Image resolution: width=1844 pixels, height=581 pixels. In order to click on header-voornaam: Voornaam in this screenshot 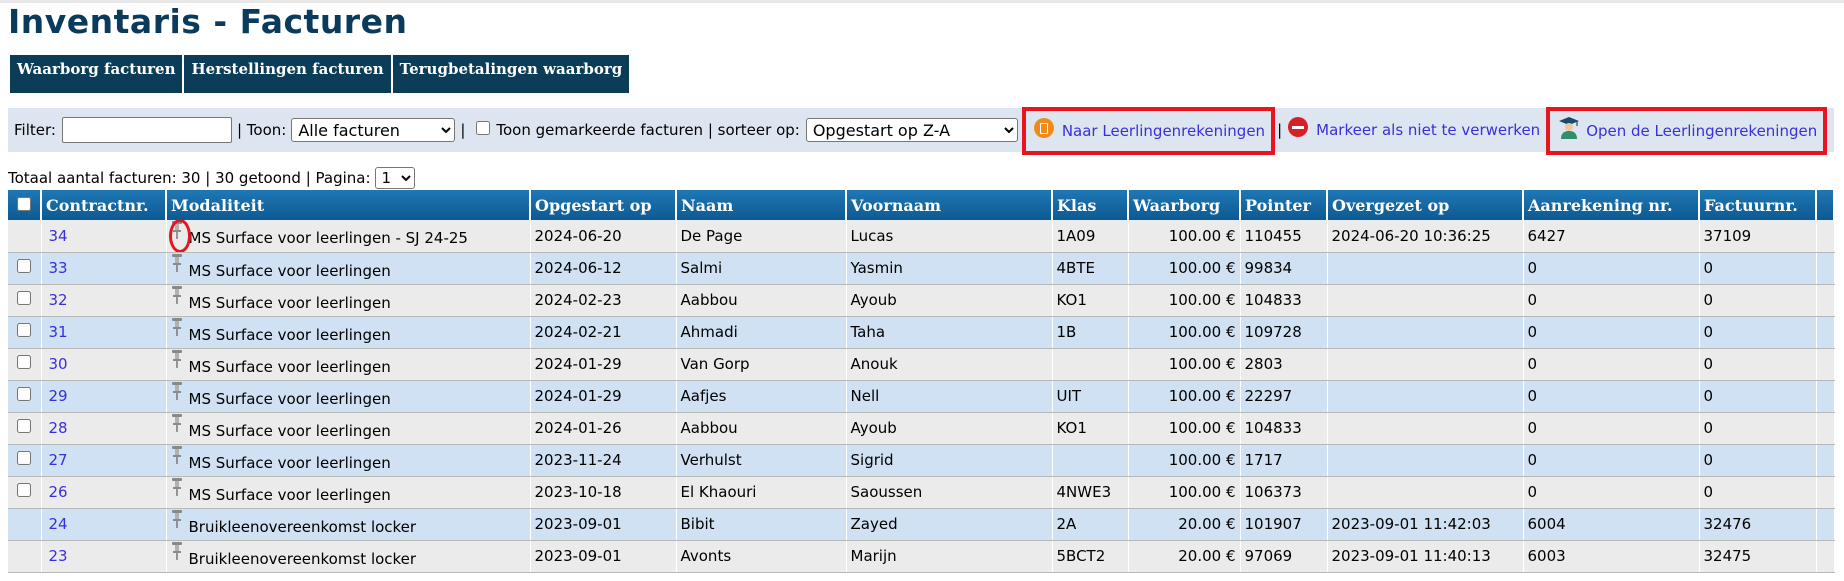, I will do `click(949, 205)`.